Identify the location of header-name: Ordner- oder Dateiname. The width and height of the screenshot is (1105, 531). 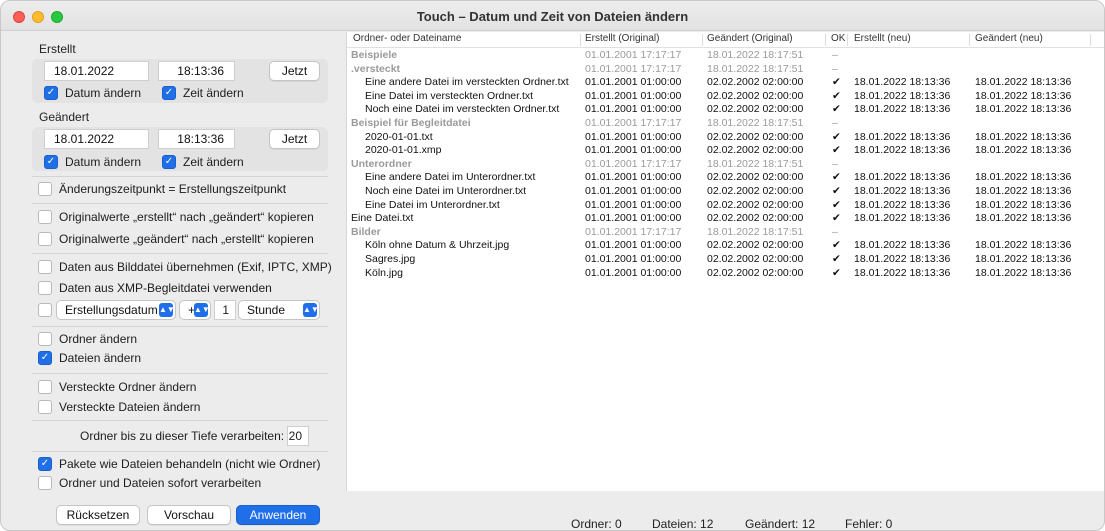
(407, 38).